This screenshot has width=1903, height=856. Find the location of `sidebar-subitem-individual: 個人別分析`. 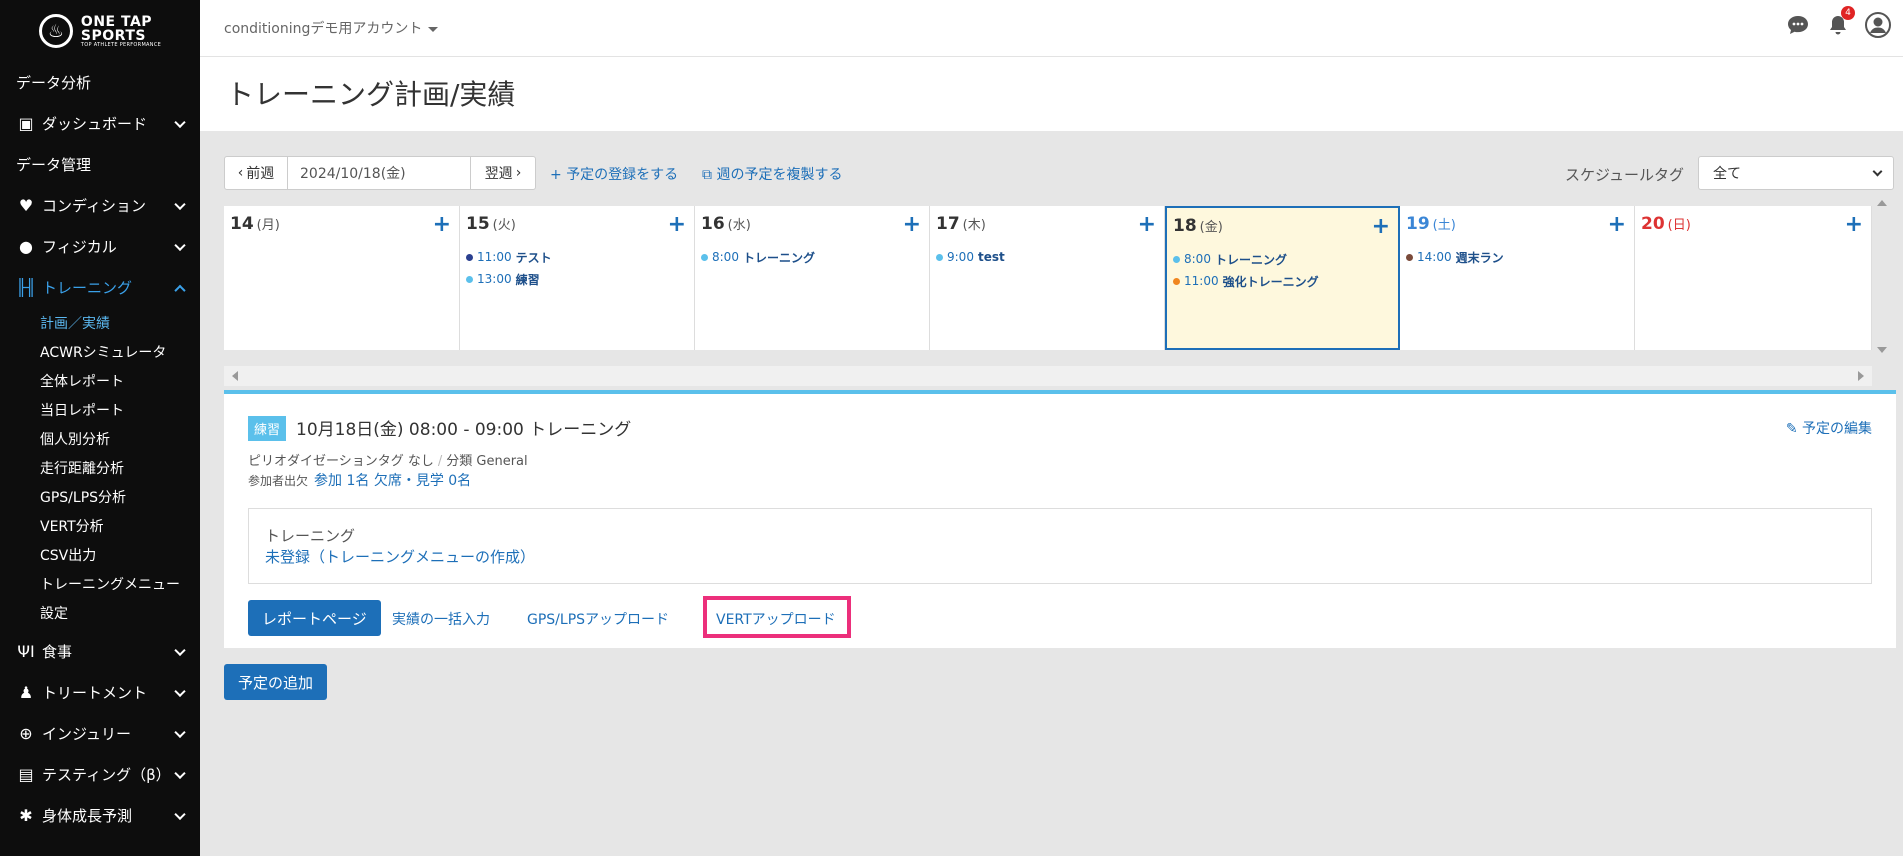

sidebar-subitem-individual: 個人別分析 is located at coordinates (100, 438).